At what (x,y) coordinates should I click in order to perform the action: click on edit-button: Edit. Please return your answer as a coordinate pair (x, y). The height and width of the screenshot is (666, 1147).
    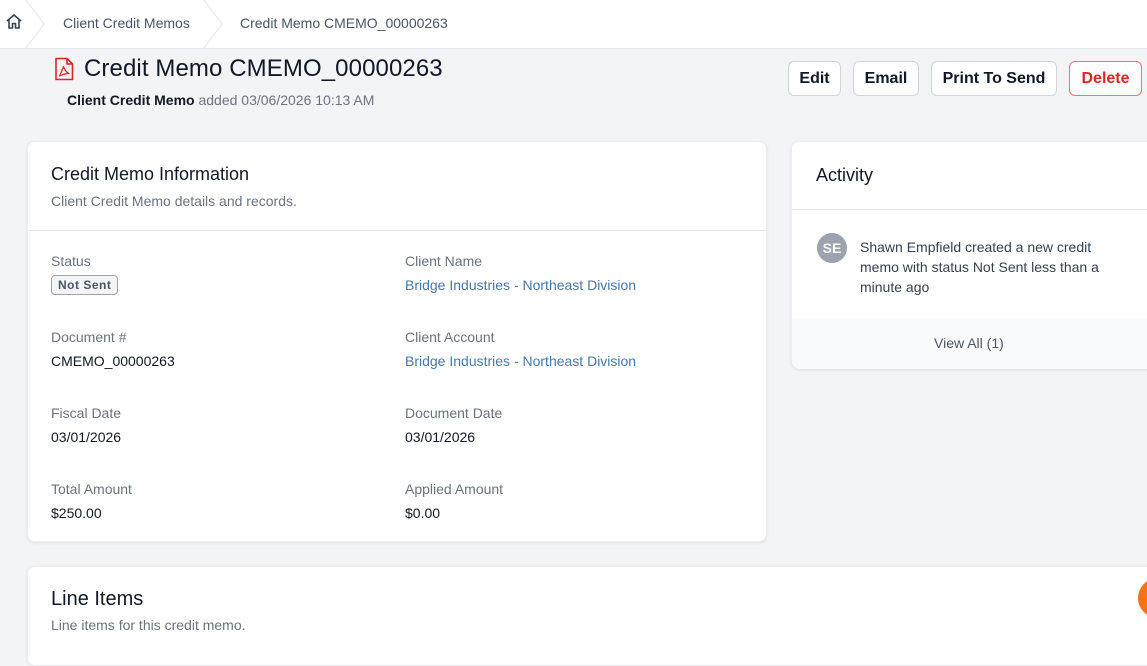
    Looking at the image, I should click on (814, 78).